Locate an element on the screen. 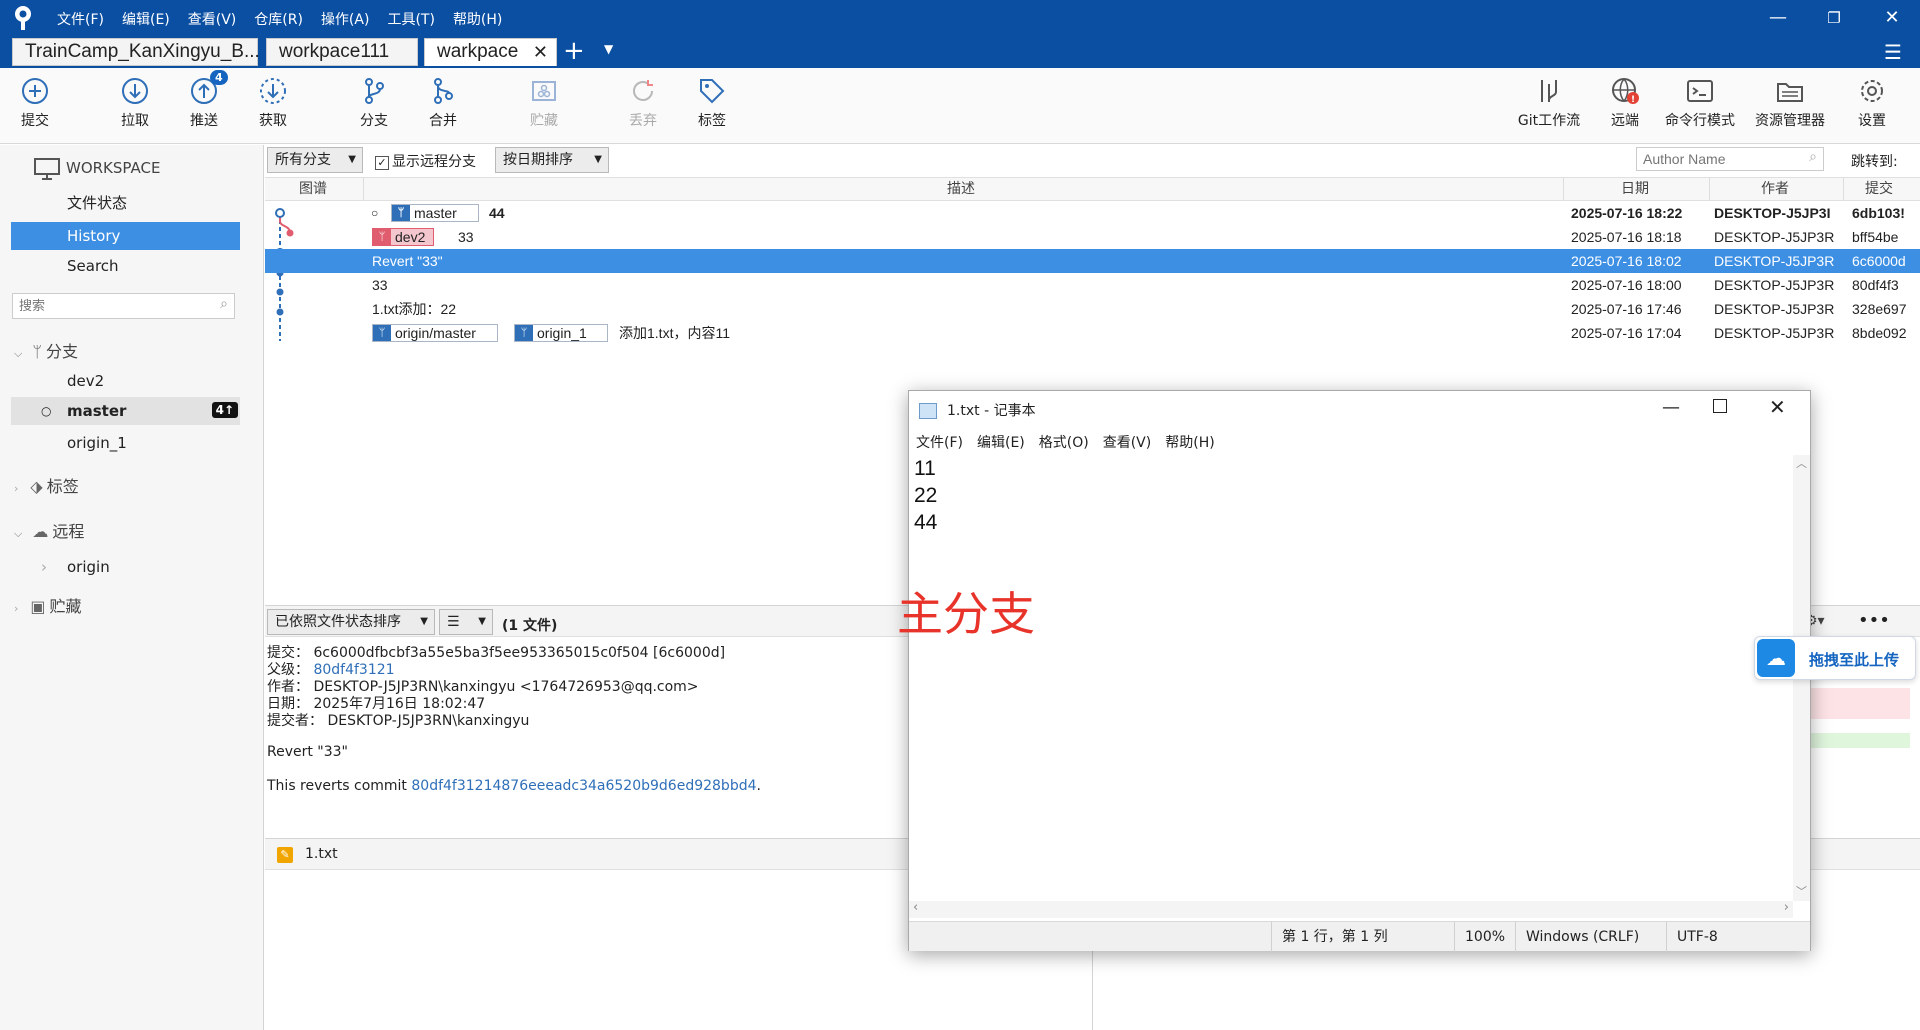 The height and width of the screenshot is (1030, 1920). settings-button: 设置 is located at coordinates (1872, 103).